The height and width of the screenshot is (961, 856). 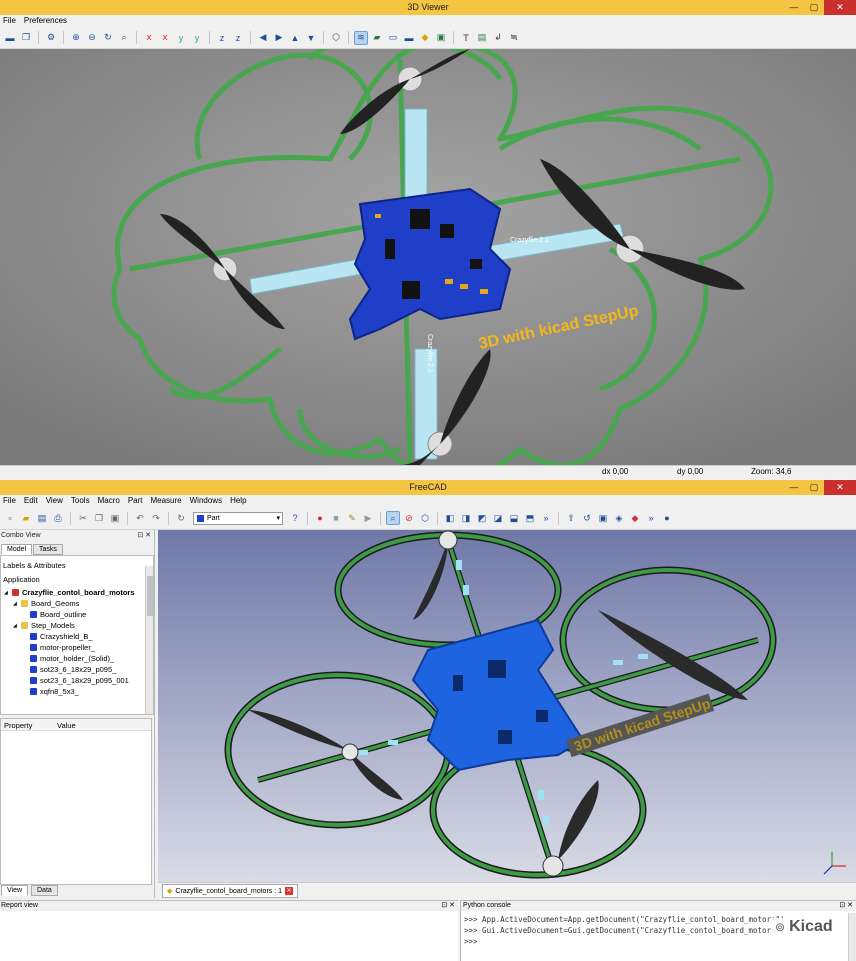 What do you see at coordinates (46, 603) in the screenshot?
I see `tree-item: ◢ Board_Geoms` at bounding box center [46, 603].